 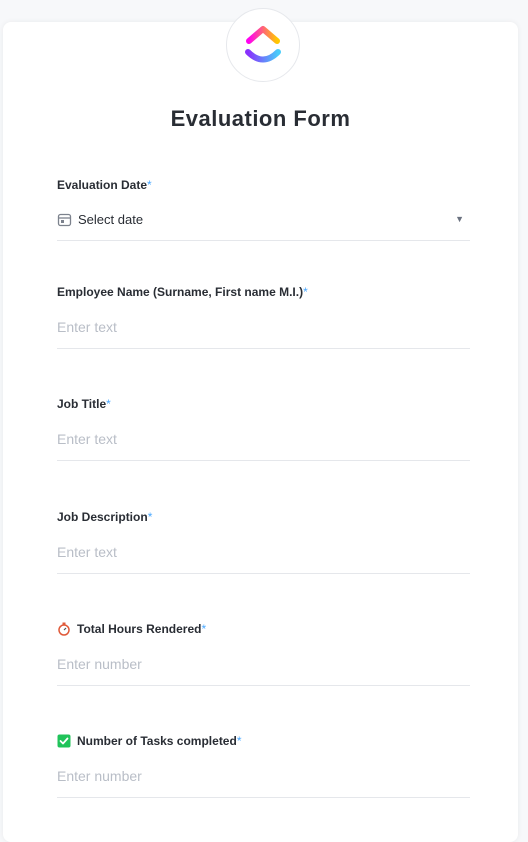 I want to click on checkbox-icon, so click(x=64, y=741).